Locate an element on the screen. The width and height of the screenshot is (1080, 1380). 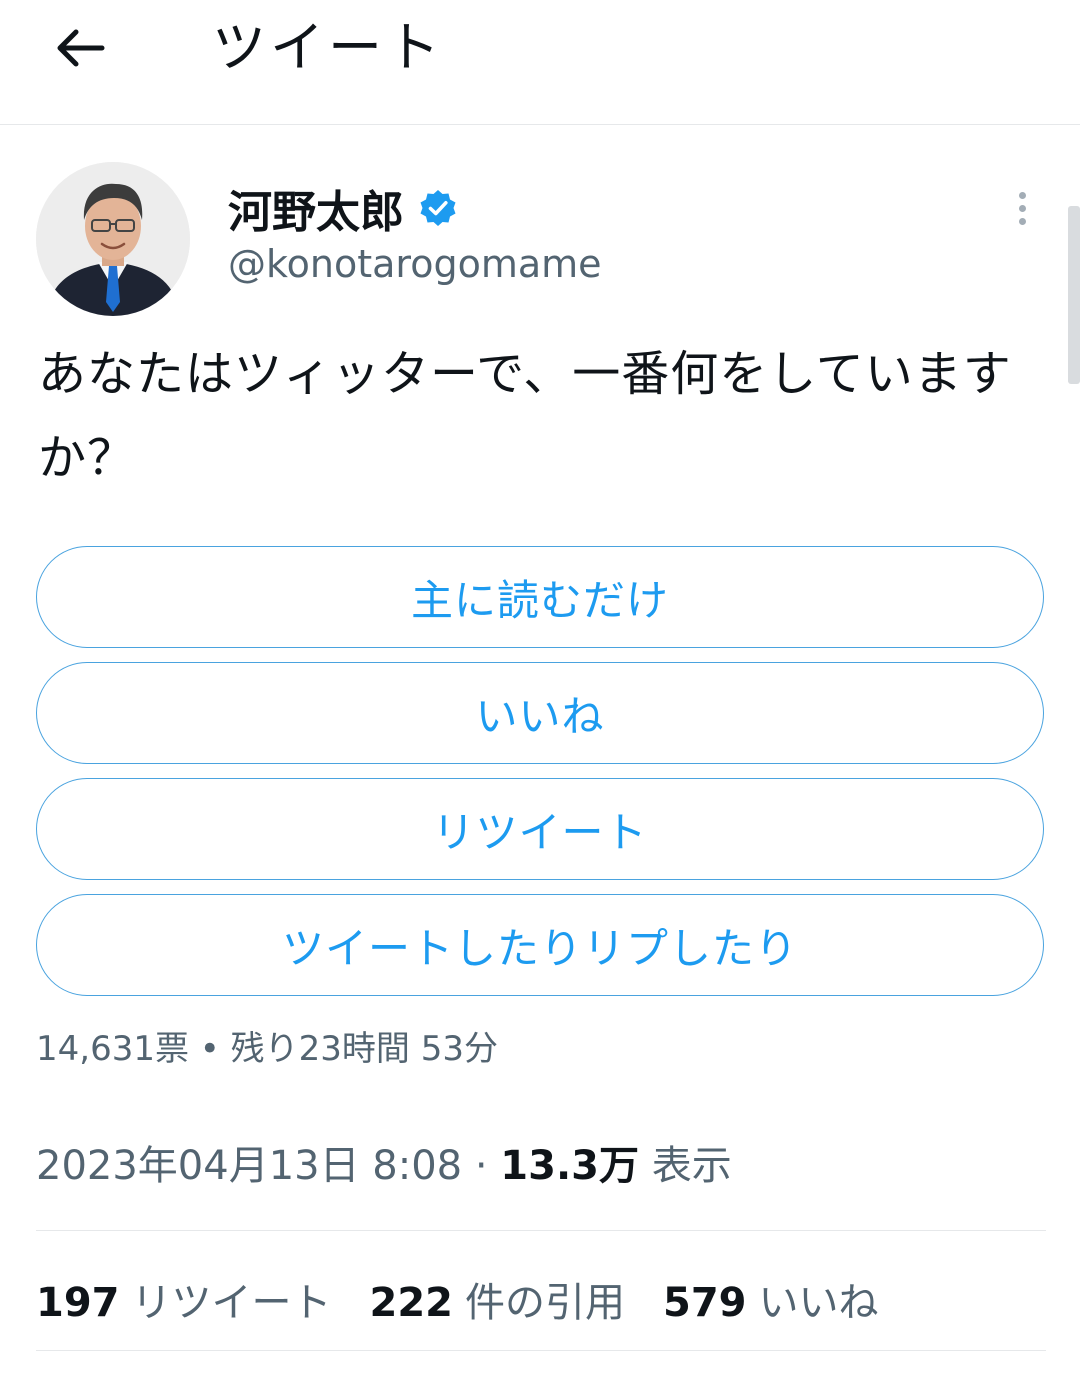
author-name-row: 河野太郎 is located at coordinates (343, 208).